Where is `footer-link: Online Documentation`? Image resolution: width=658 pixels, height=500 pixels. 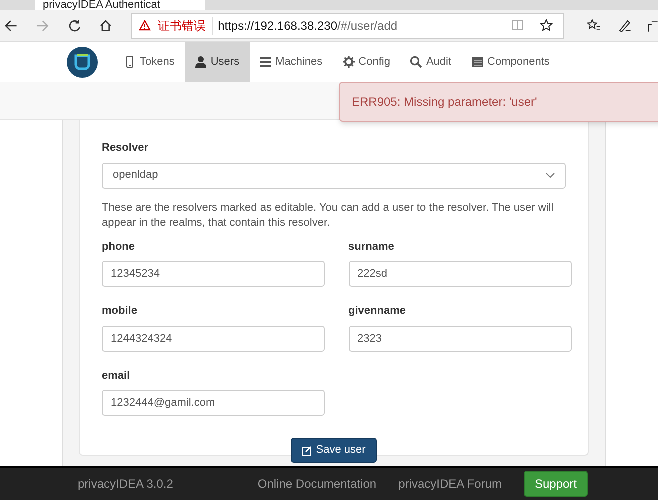
footer-link: Online Documentation is located at coordinates (317, 484).